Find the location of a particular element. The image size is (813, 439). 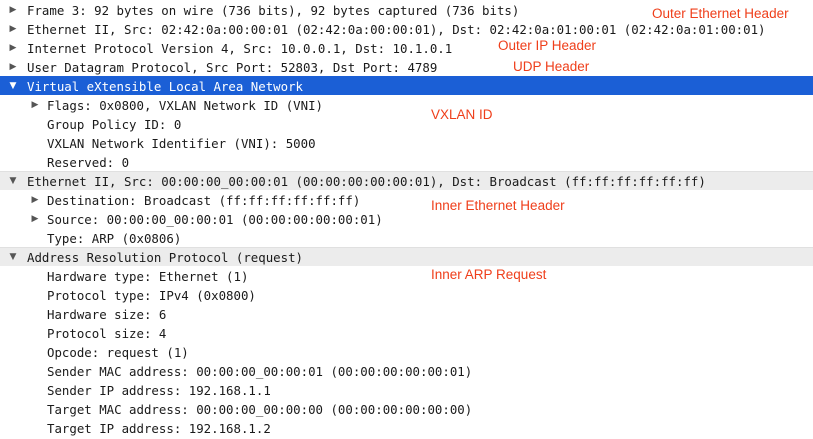

annotation-outer-ethernet-header: Outer Ethernet Header is located at coordinates (720, 13).